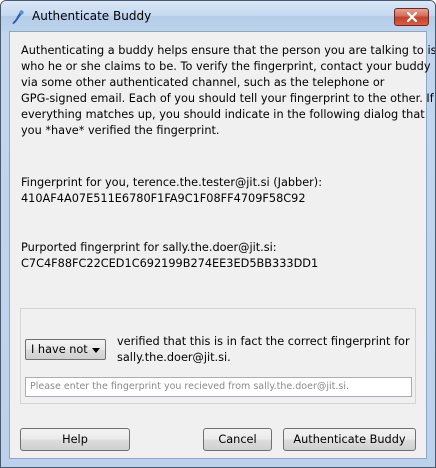  I want to click on buddy-fingerprint-value: C7C4F88FC22CED1C692199B274EE3ED5BB333DD1, so click(170, 263).